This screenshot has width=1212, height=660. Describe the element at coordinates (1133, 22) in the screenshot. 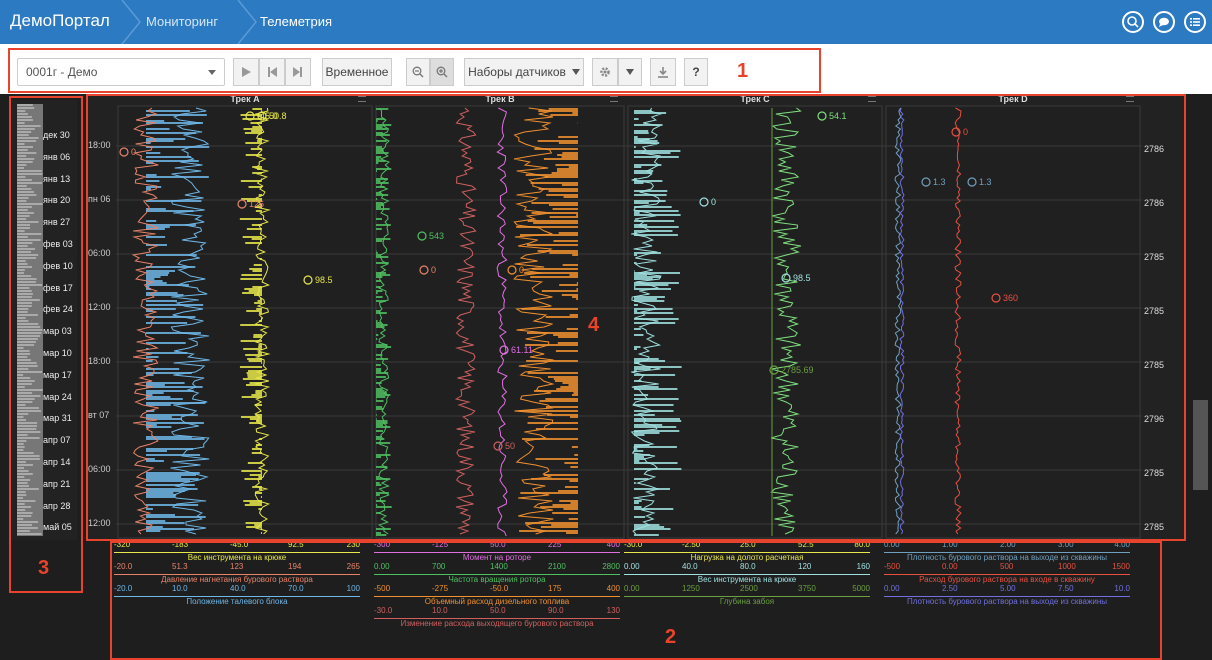

I see `search-icon` at that location.